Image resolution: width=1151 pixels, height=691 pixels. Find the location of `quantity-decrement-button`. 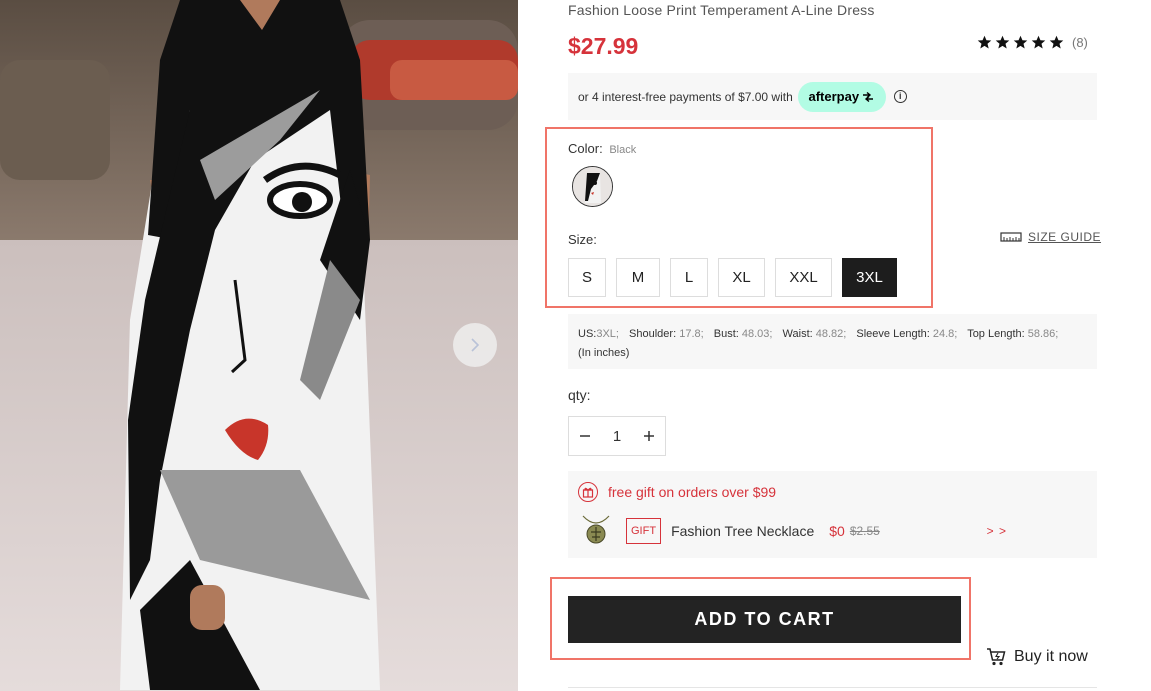

quantity-decrement-button is located at coordinates (585, 436).